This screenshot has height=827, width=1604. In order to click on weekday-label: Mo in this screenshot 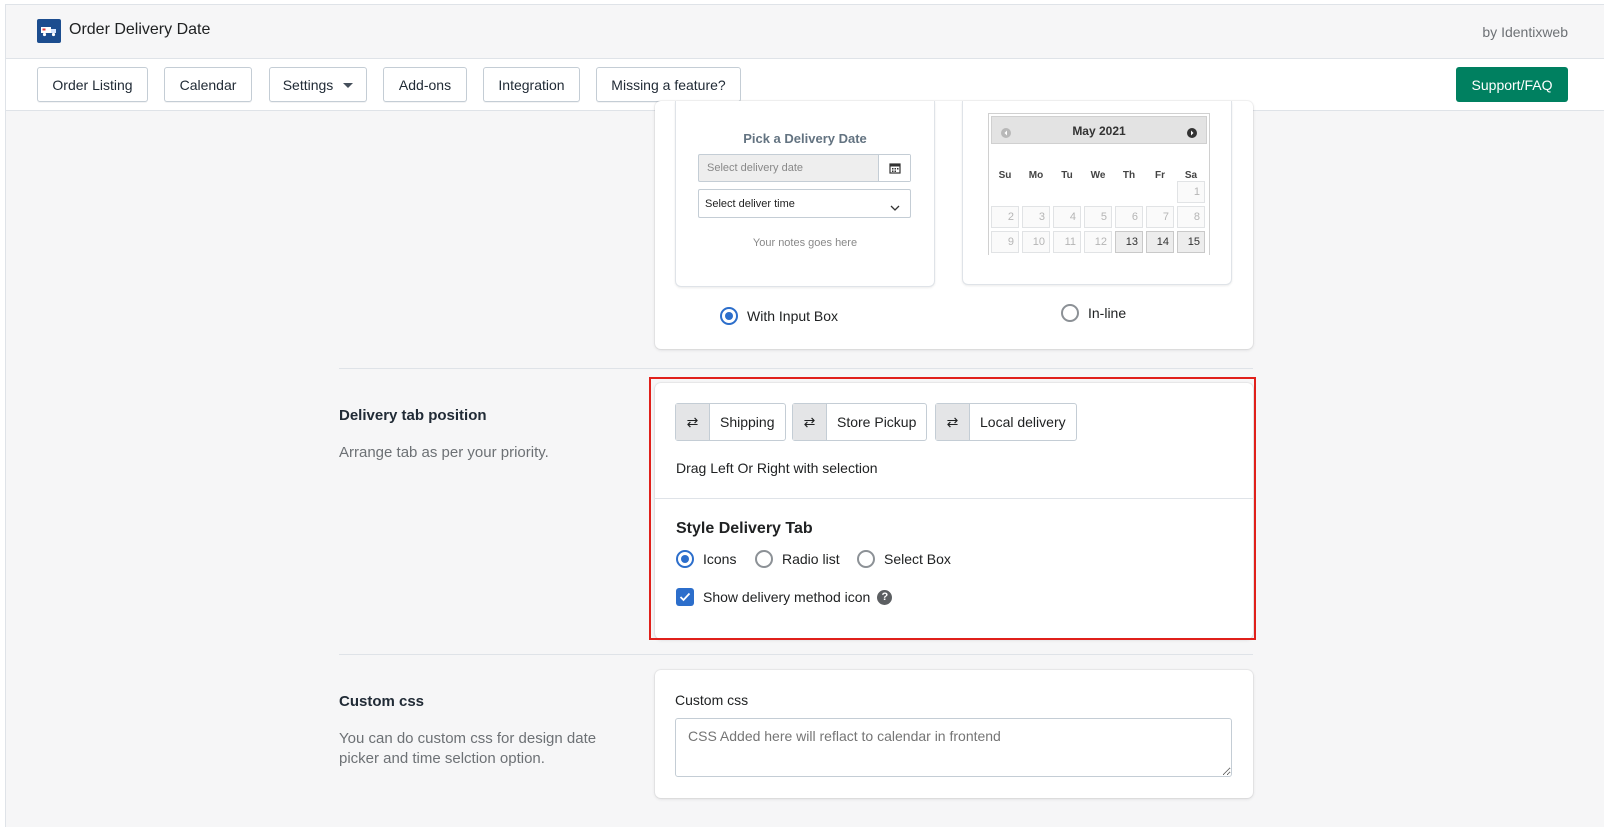, I will do `click(1036, 175)`.